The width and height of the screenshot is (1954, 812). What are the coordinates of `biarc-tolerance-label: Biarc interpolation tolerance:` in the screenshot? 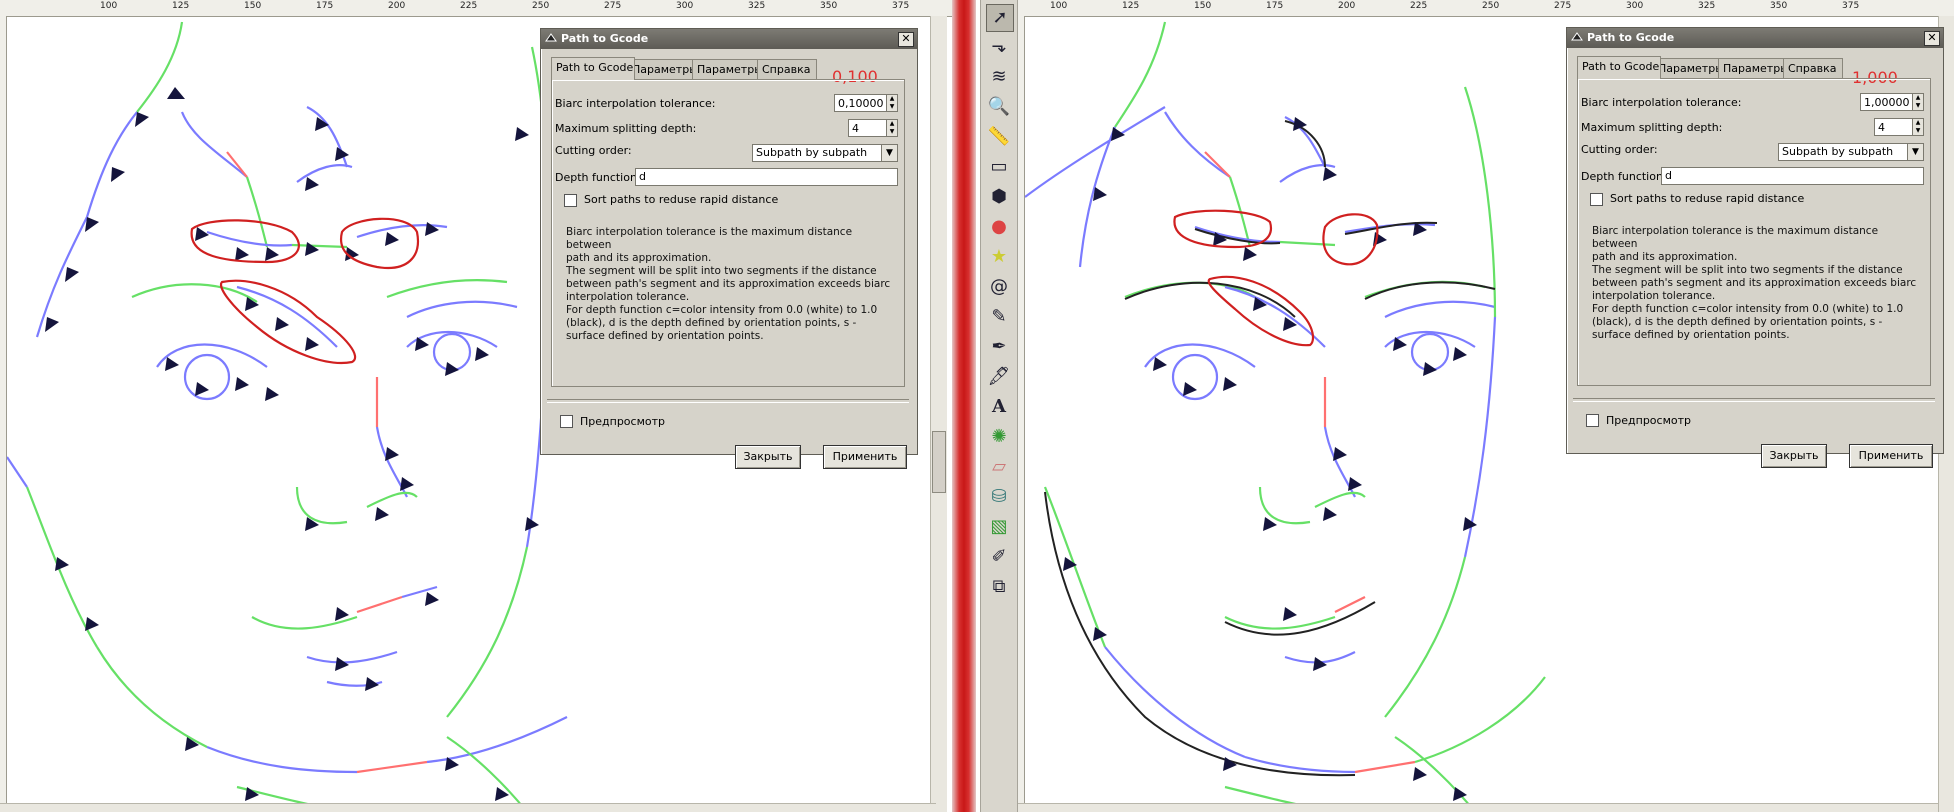 It's located at (635, 103).